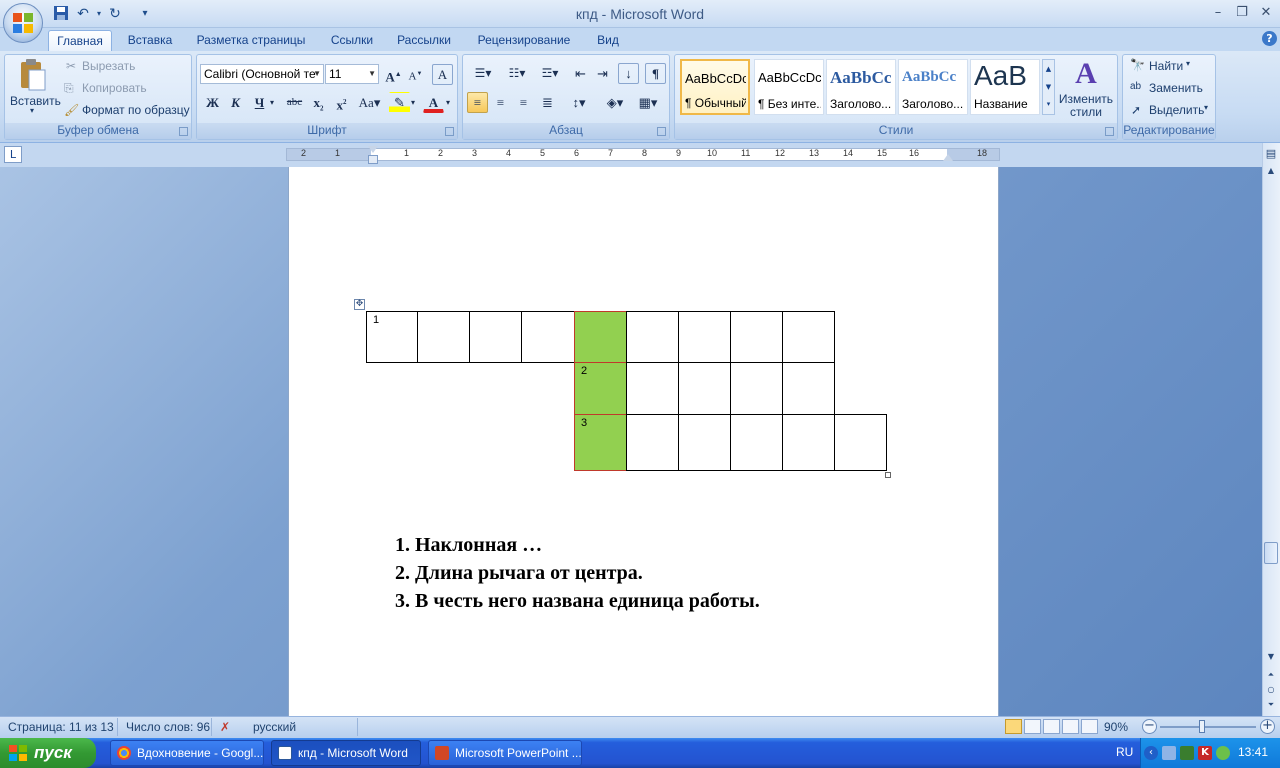 This screenshot has width=1280, height=768. I want to click on word-count: Число слов: 96, so click(168, 727).